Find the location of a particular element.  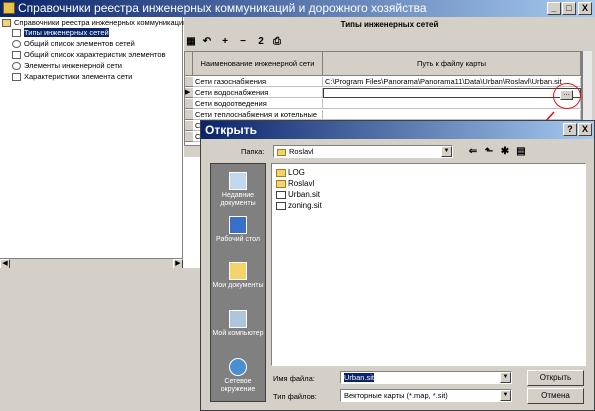

minimize-button: _ is located at coordinates (554, 8).